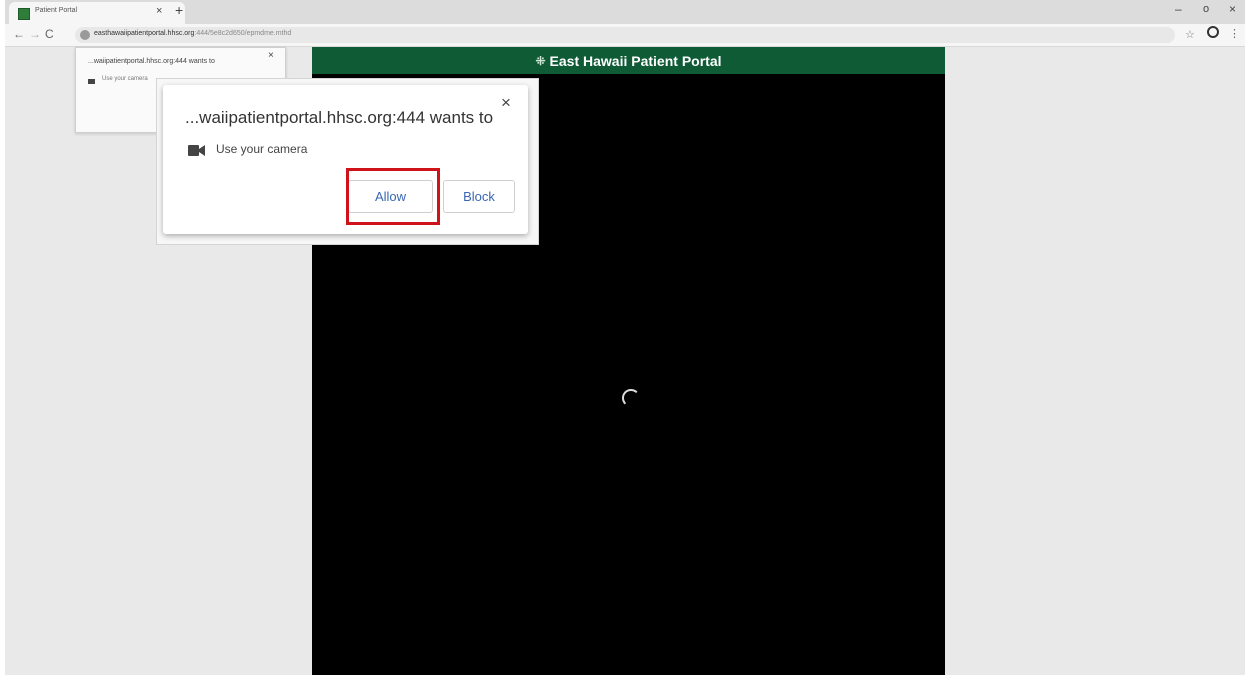 Image resolution: width=1248 pixels, height=677 pixels. Describe the element at coordinates (479, 196) in the screenshot. I see `block-button: Block` at that location.